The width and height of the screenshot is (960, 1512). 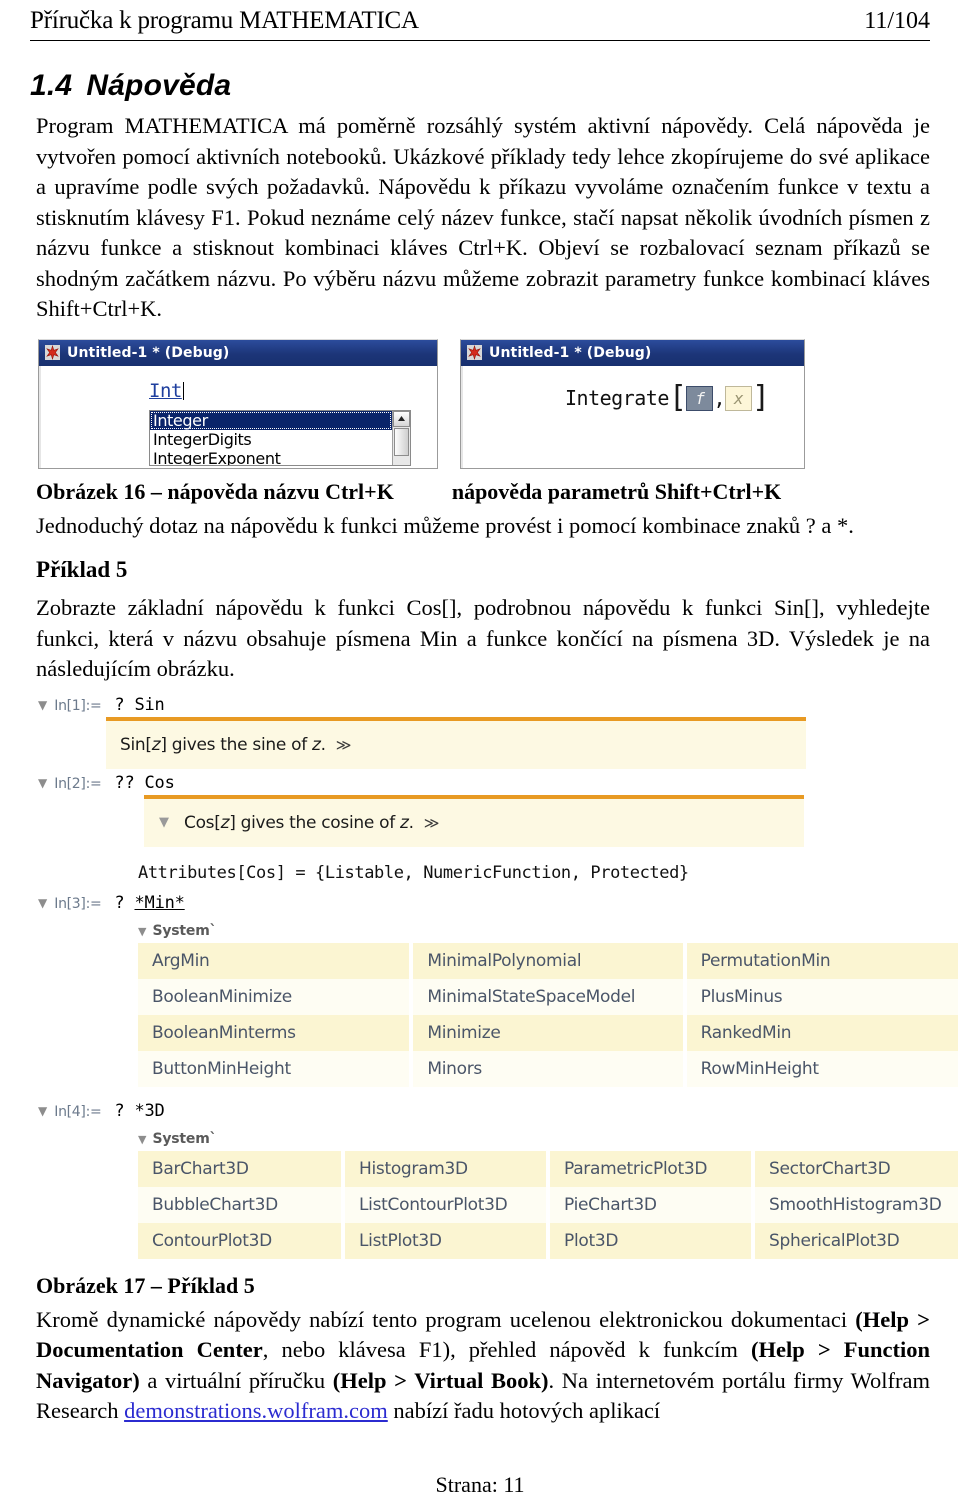 What do you see at coordinates (446, 1168) in the screenshot?
I see `grid-cell: Histogram3D` at bounding box center [446, 1168].